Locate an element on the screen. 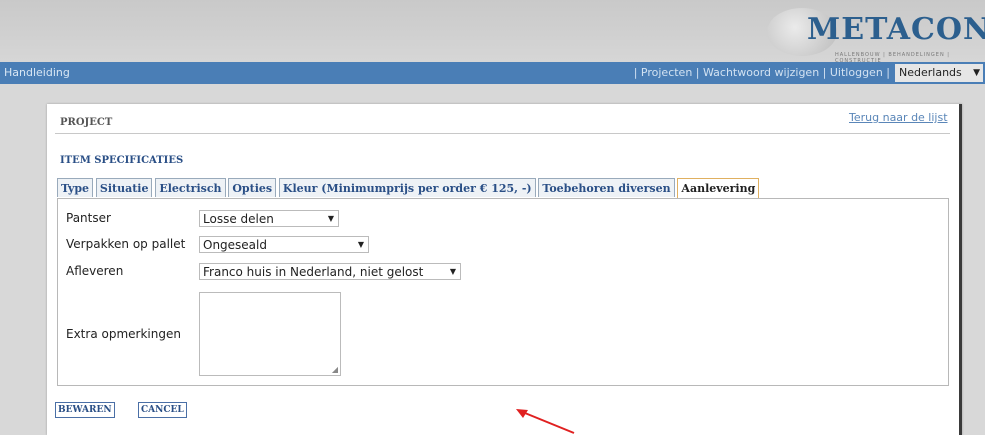 Image resolution: width=985 pixels, height=435 pixels. opmerkingen-label: Extra opmerkingen is located at coordinates (123, 334).